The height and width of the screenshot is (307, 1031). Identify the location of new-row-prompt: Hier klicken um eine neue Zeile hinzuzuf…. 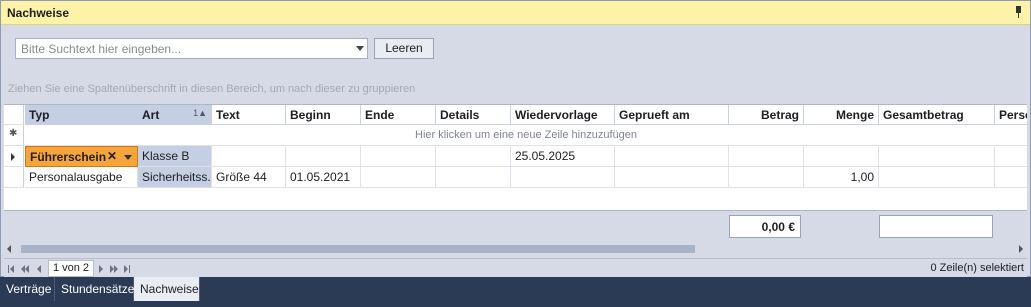
(526, 135).